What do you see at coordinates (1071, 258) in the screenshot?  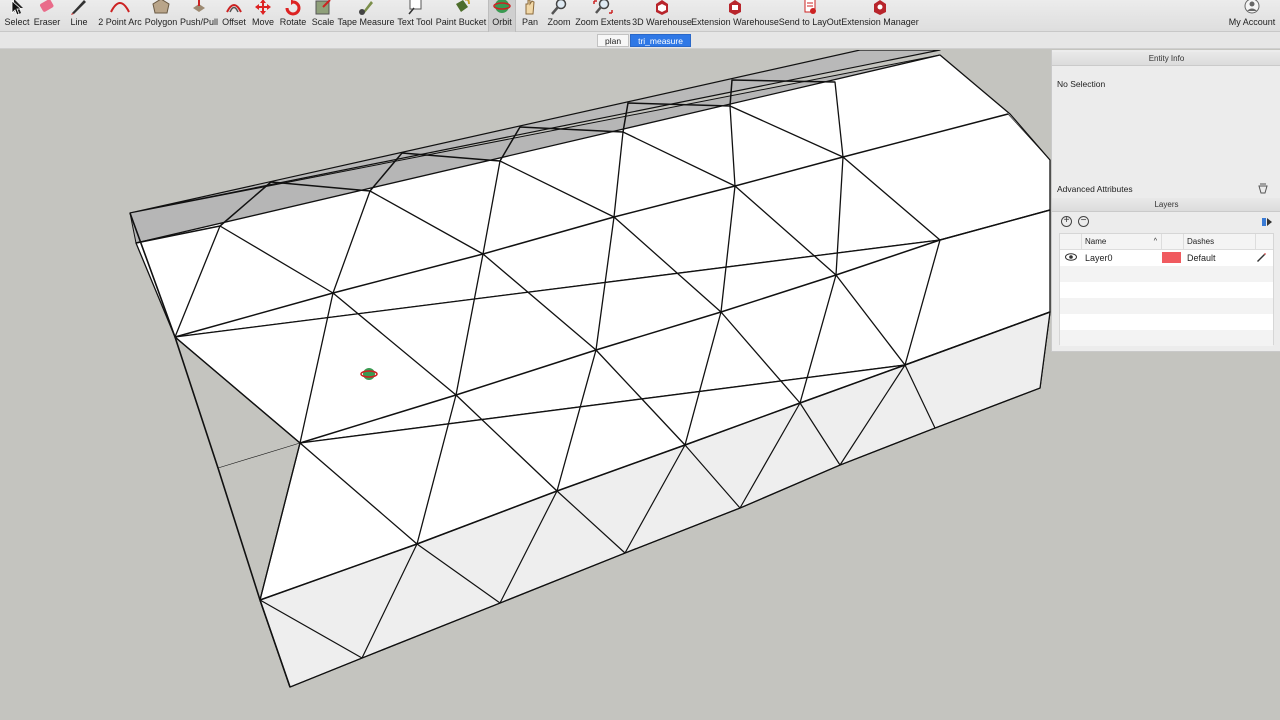 I see `layer-visibility-eye-icon` at bounding box center [1071, 258].